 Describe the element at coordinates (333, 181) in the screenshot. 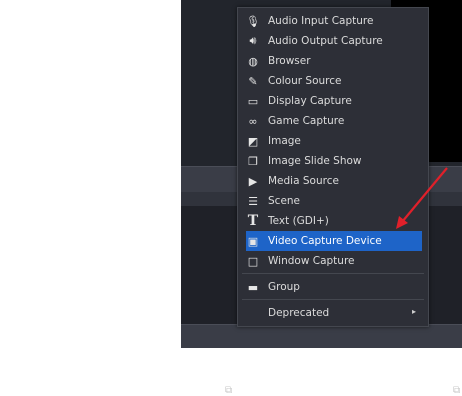

I see `menu-item-media-source: ▶ Media Source` at that location.